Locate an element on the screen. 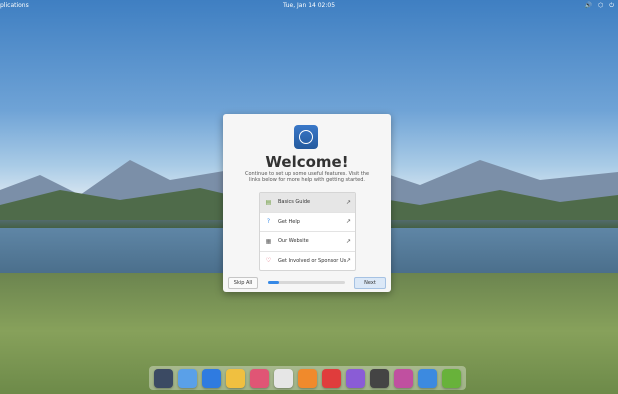 The image size is (618, 394). system-tray: 🔊 ⬡ ⏻ is located at coordinates (599, 6).